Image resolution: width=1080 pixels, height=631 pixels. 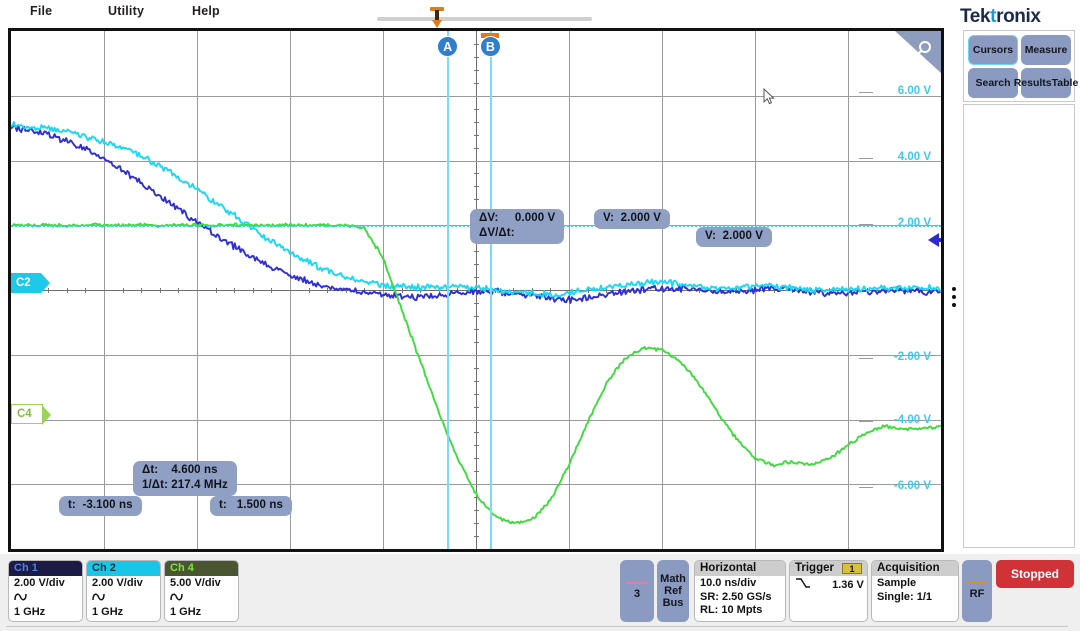 I want to click on horizontal-title: Horizontal, so click(x=740, y=568).